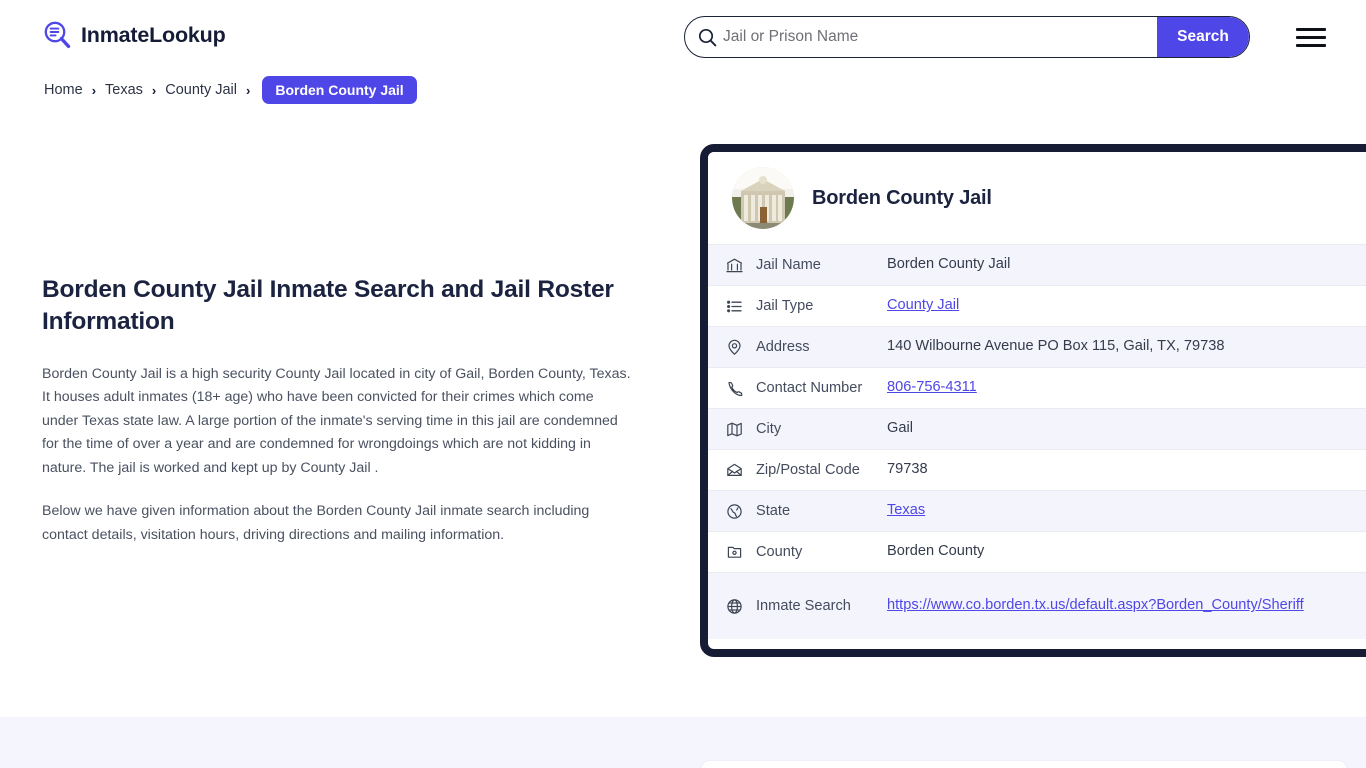 The height and width of the screenshot is (768, 1366). What do you see at coordinates (1037, 510) in the screenshot?
I see `table-row: State Texas` at bounding box center [1037, 510].